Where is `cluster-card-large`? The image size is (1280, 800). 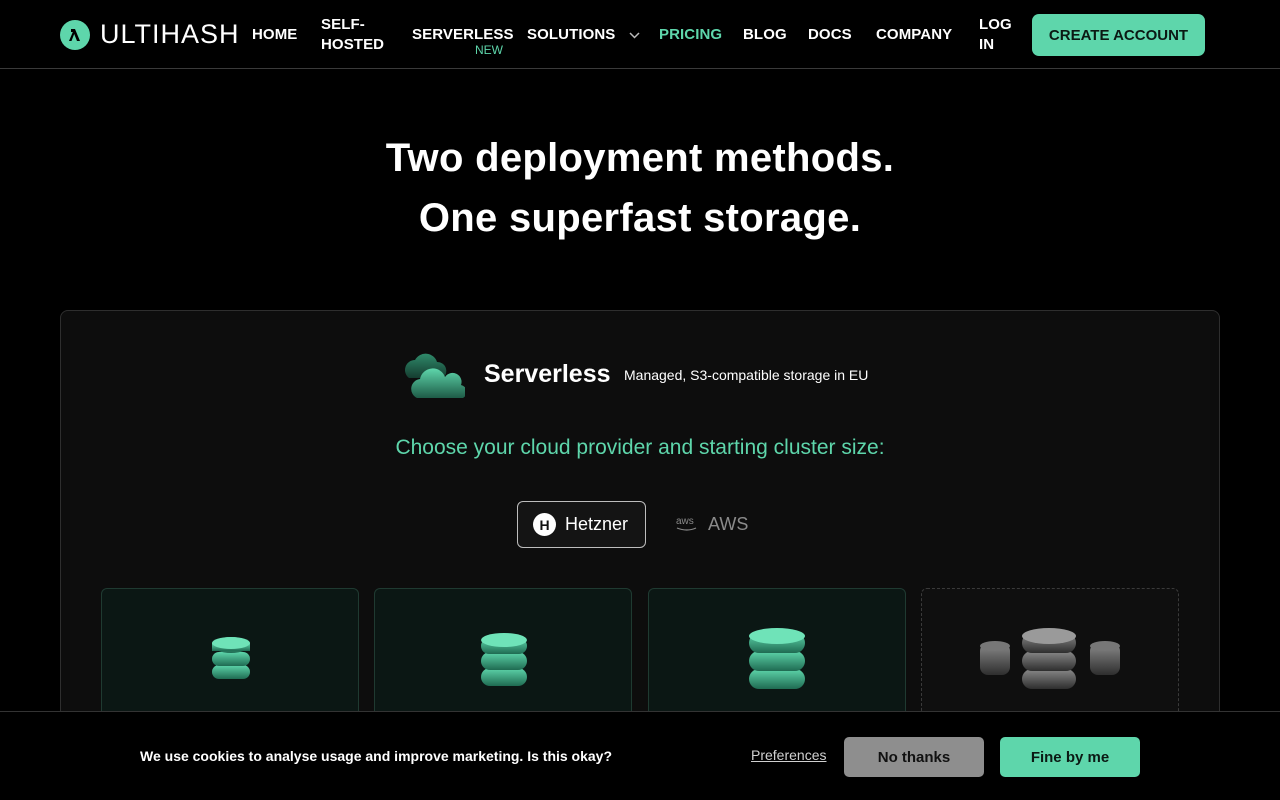
cluster-card-large is located at coordinates (777, 658).